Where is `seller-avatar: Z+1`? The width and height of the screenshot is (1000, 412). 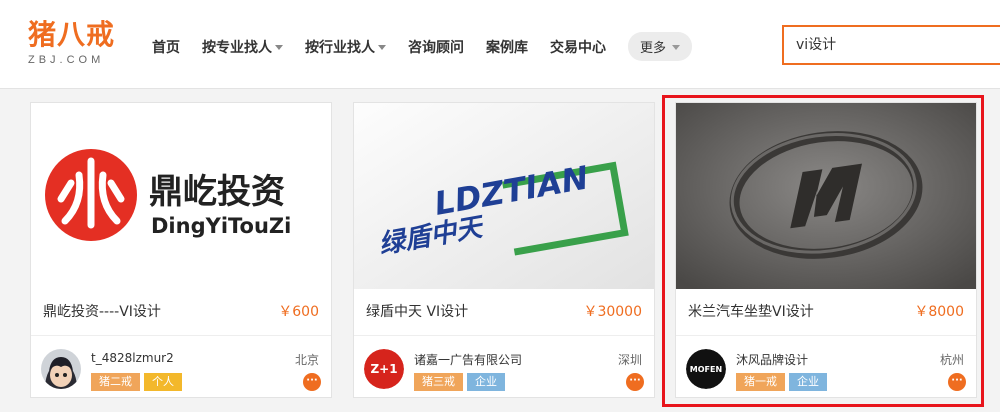
seller-avatar: Z+1 is located at coordinates (384, 369).